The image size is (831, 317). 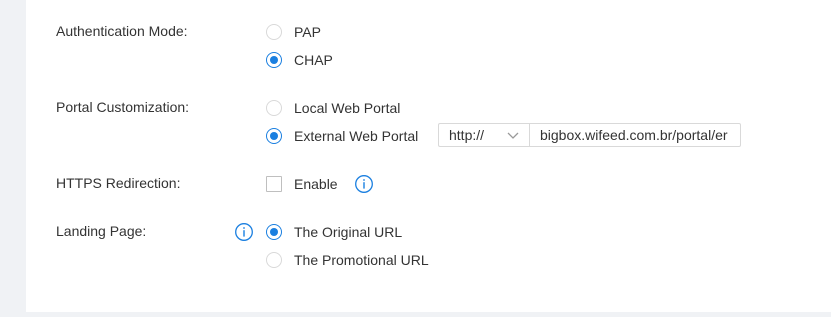 What do you see at coordinates (313, 60) in the screenshot?
I see `chap-label: CHAP` at bounding box center [313, 60].